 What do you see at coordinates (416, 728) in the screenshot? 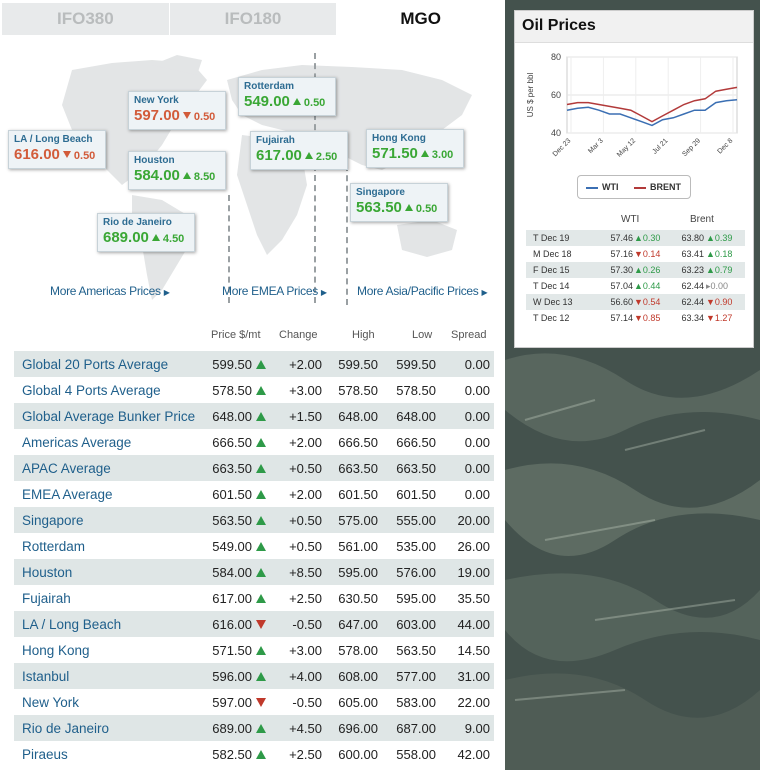
I see `row-low: 687.00` at bounding box center [416, 728].